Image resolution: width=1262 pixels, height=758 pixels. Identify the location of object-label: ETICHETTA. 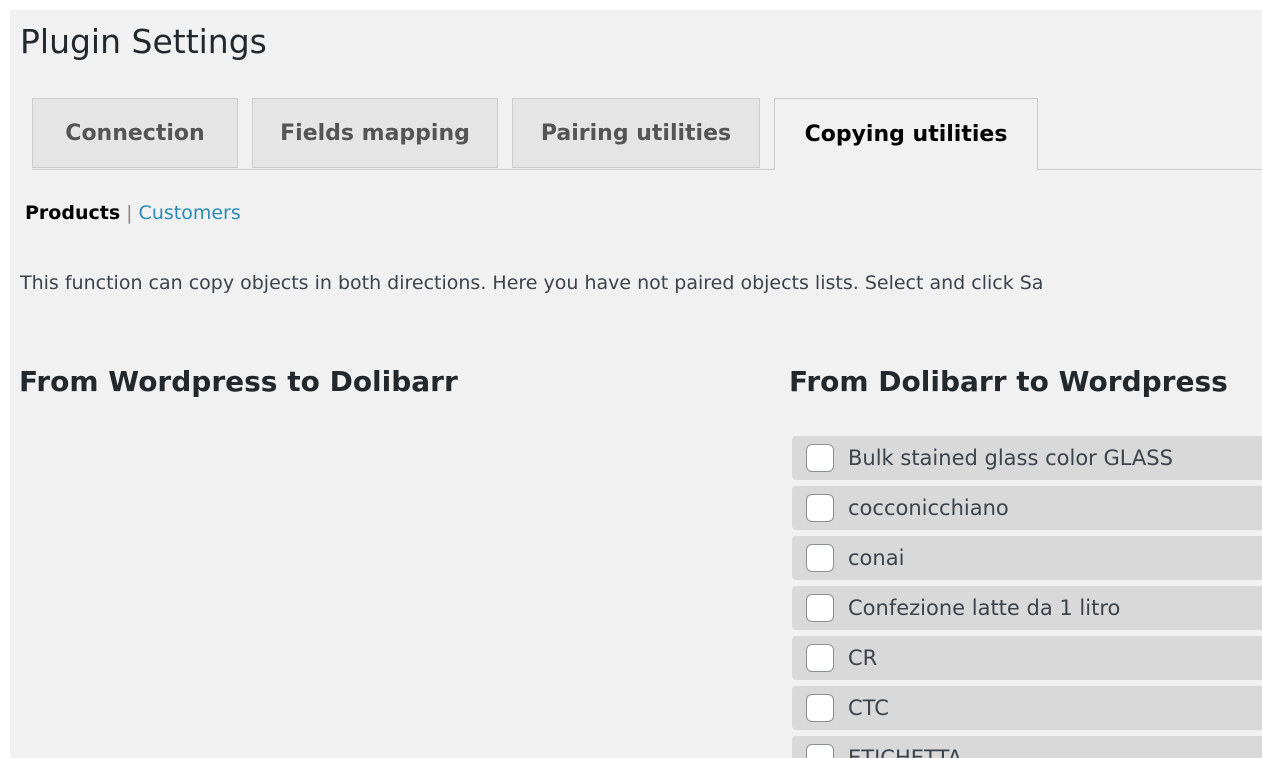
(905, 752).